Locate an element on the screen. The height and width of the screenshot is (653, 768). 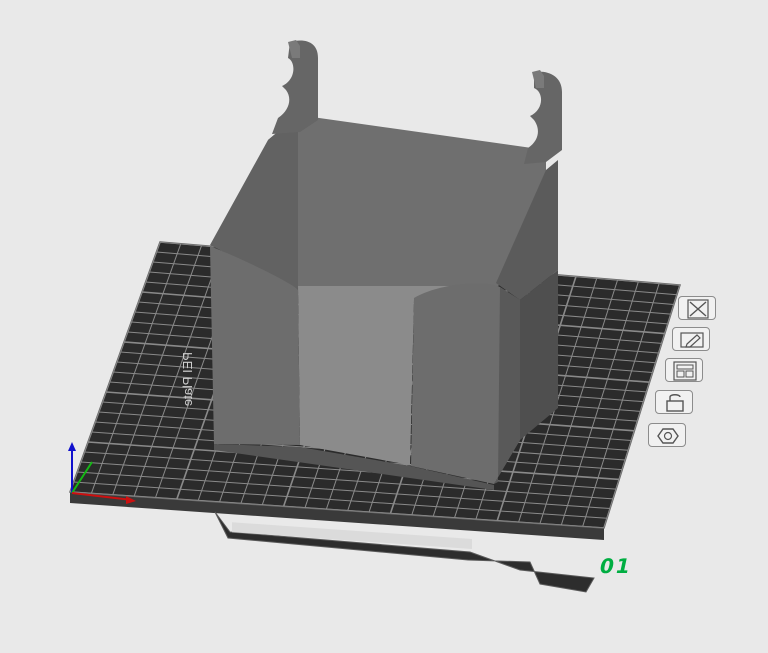
delete-plate-button is located at coordinates (697, 308).